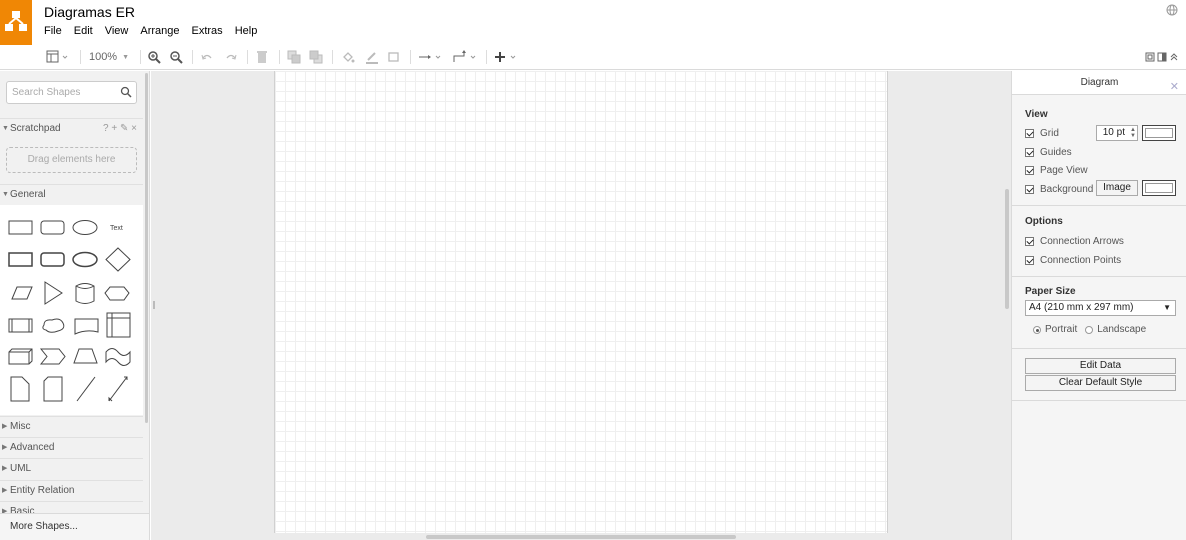  Describe the element at coordinates (71, 468) in the screenshot. I see `sidebar-section-uml: ▶ UML` at that location.